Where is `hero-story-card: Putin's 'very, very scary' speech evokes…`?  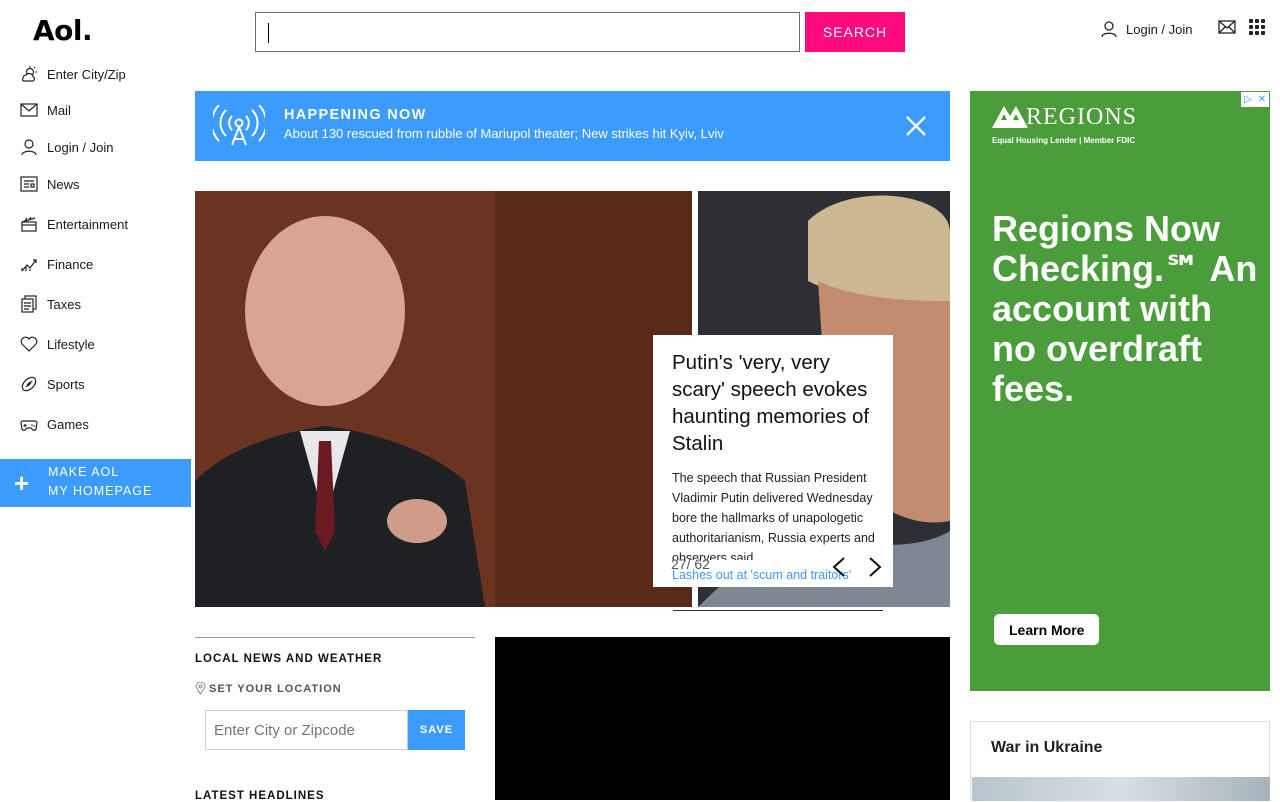
hero-story-card: Putin's 'very, very scary' speech evokes… is located at coordinates (773, 461).